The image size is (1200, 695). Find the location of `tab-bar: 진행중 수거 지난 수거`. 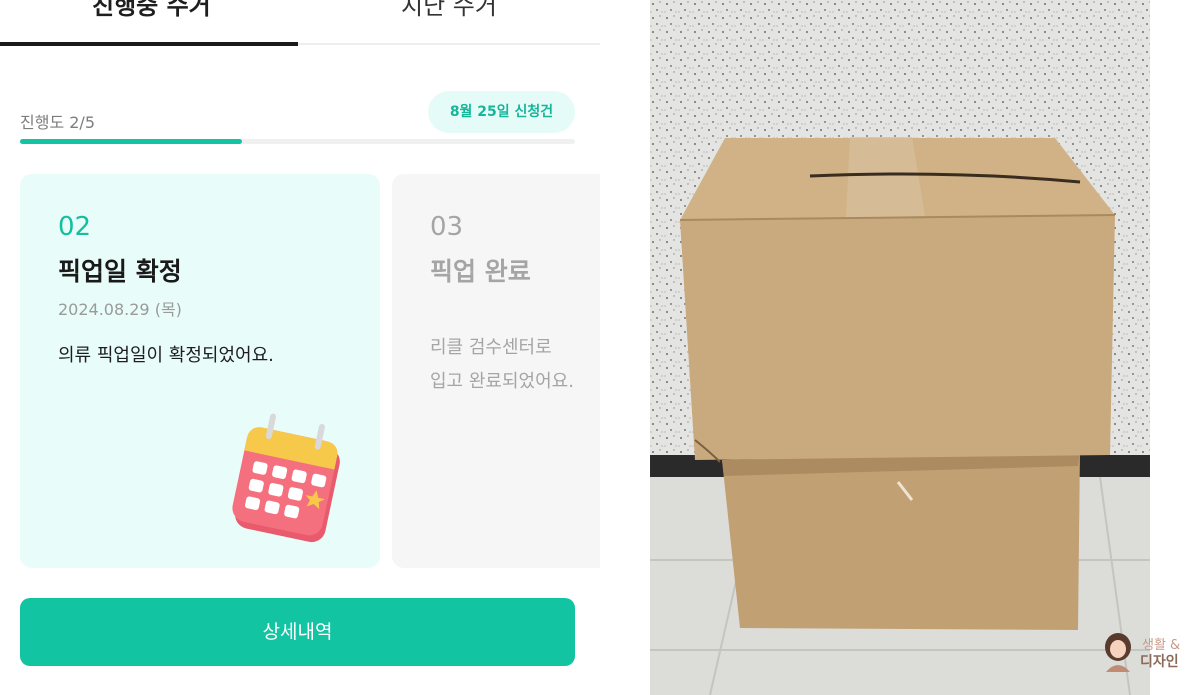

tab-bar: 진행중 수거 지난 수거 is located at coordinates (300, 23).